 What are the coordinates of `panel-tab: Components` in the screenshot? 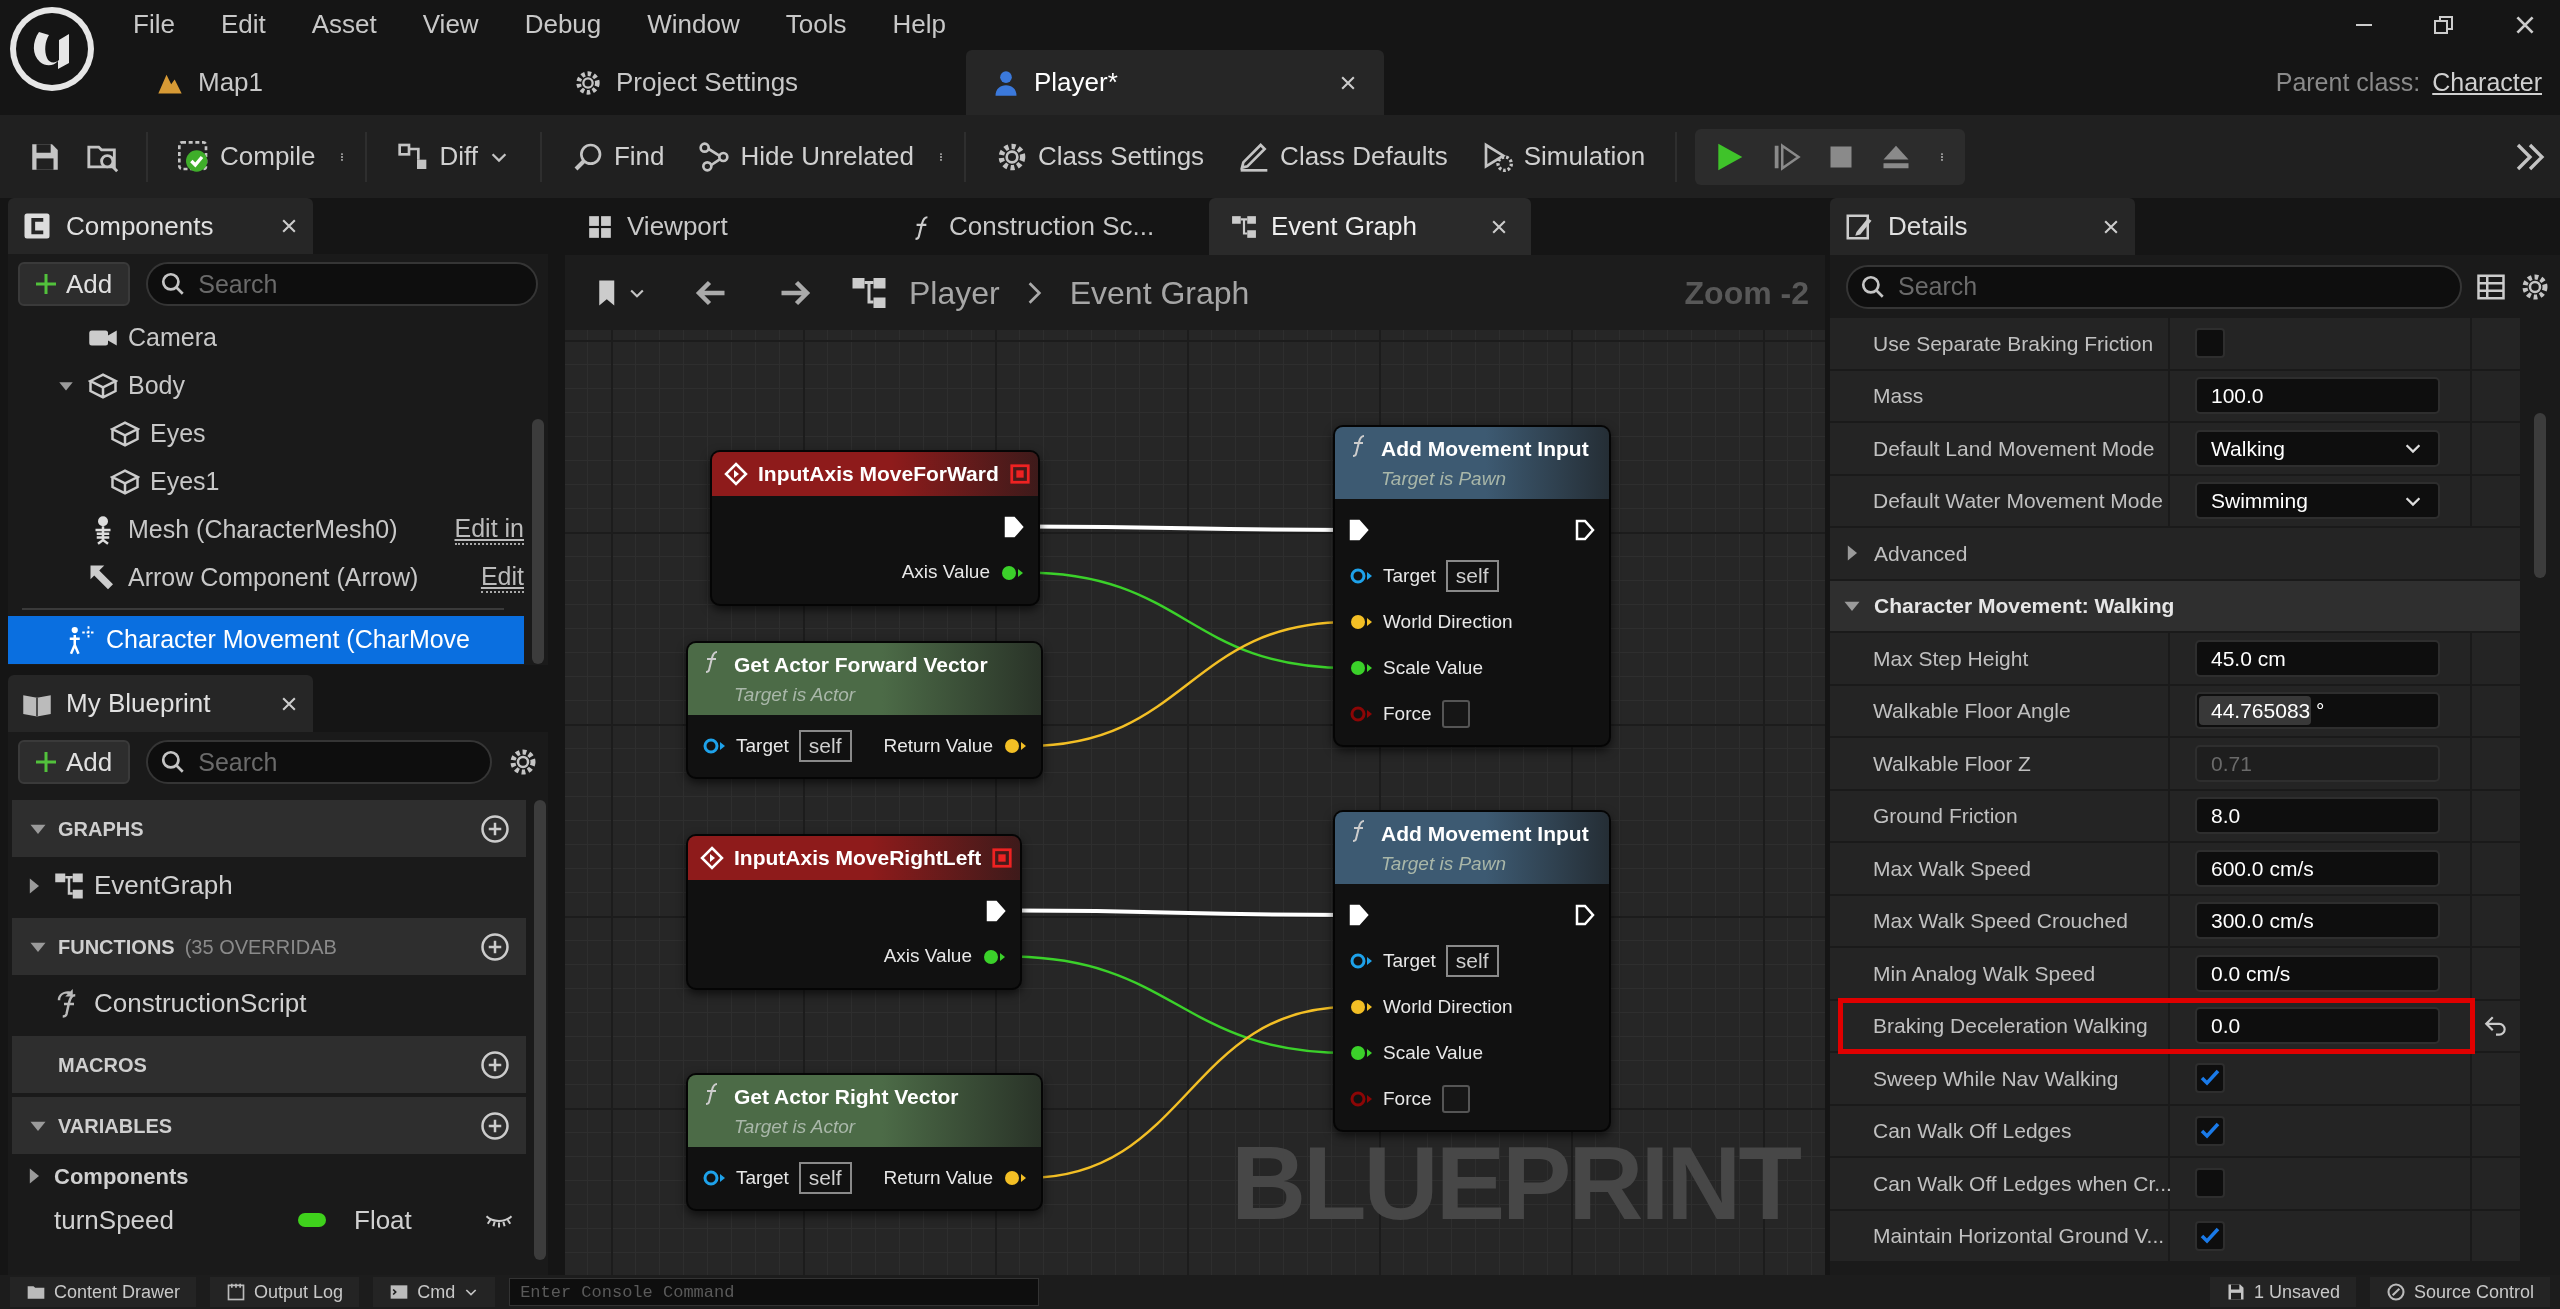 It's located at (160, 226).